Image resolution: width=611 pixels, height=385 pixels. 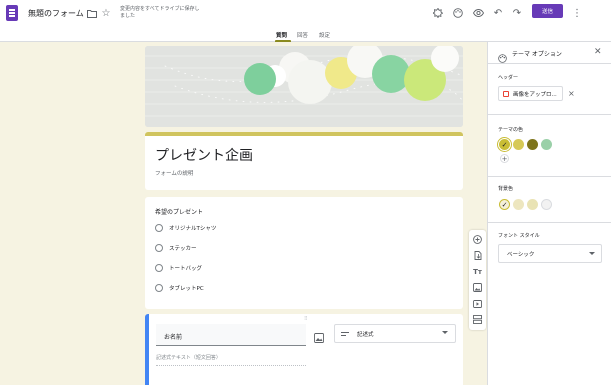 What do you see at coordinates (365, 334) in the screenshot?
I see `question-type-label: 記述式` at bounding box center [365, 334].